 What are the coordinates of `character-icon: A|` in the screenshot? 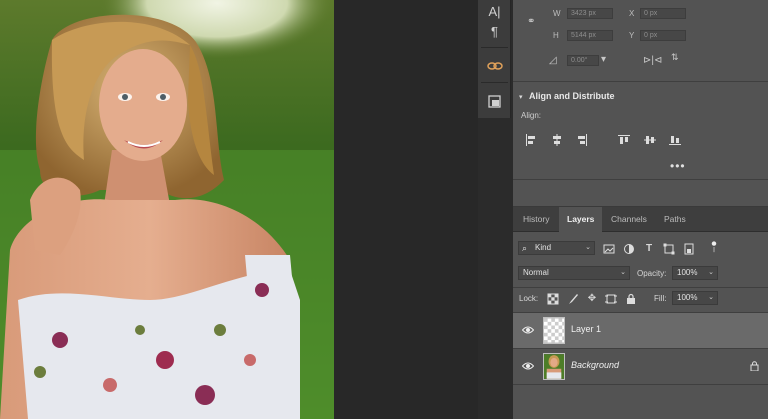 It's located at (494, 11).